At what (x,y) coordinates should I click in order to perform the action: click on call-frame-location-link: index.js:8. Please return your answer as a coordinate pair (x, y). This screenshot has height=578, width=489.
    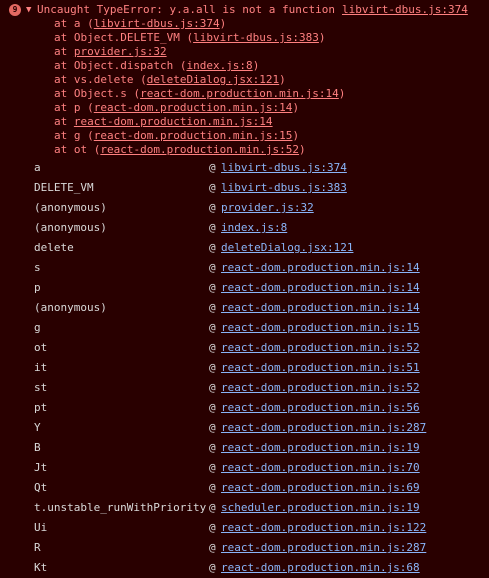
    Looking at the image, I should click on (254, 228).